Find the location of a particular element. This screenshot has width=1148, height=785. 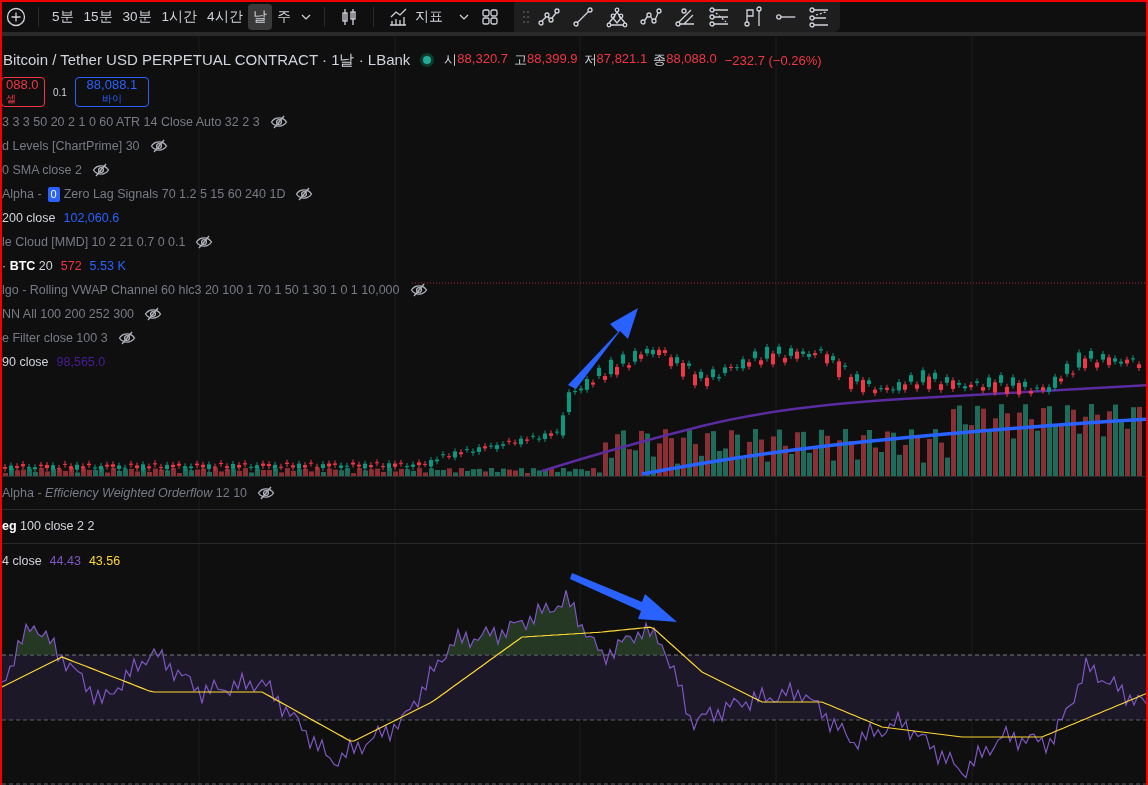

parallel-lines-icon is located at coordinates (818, 17).